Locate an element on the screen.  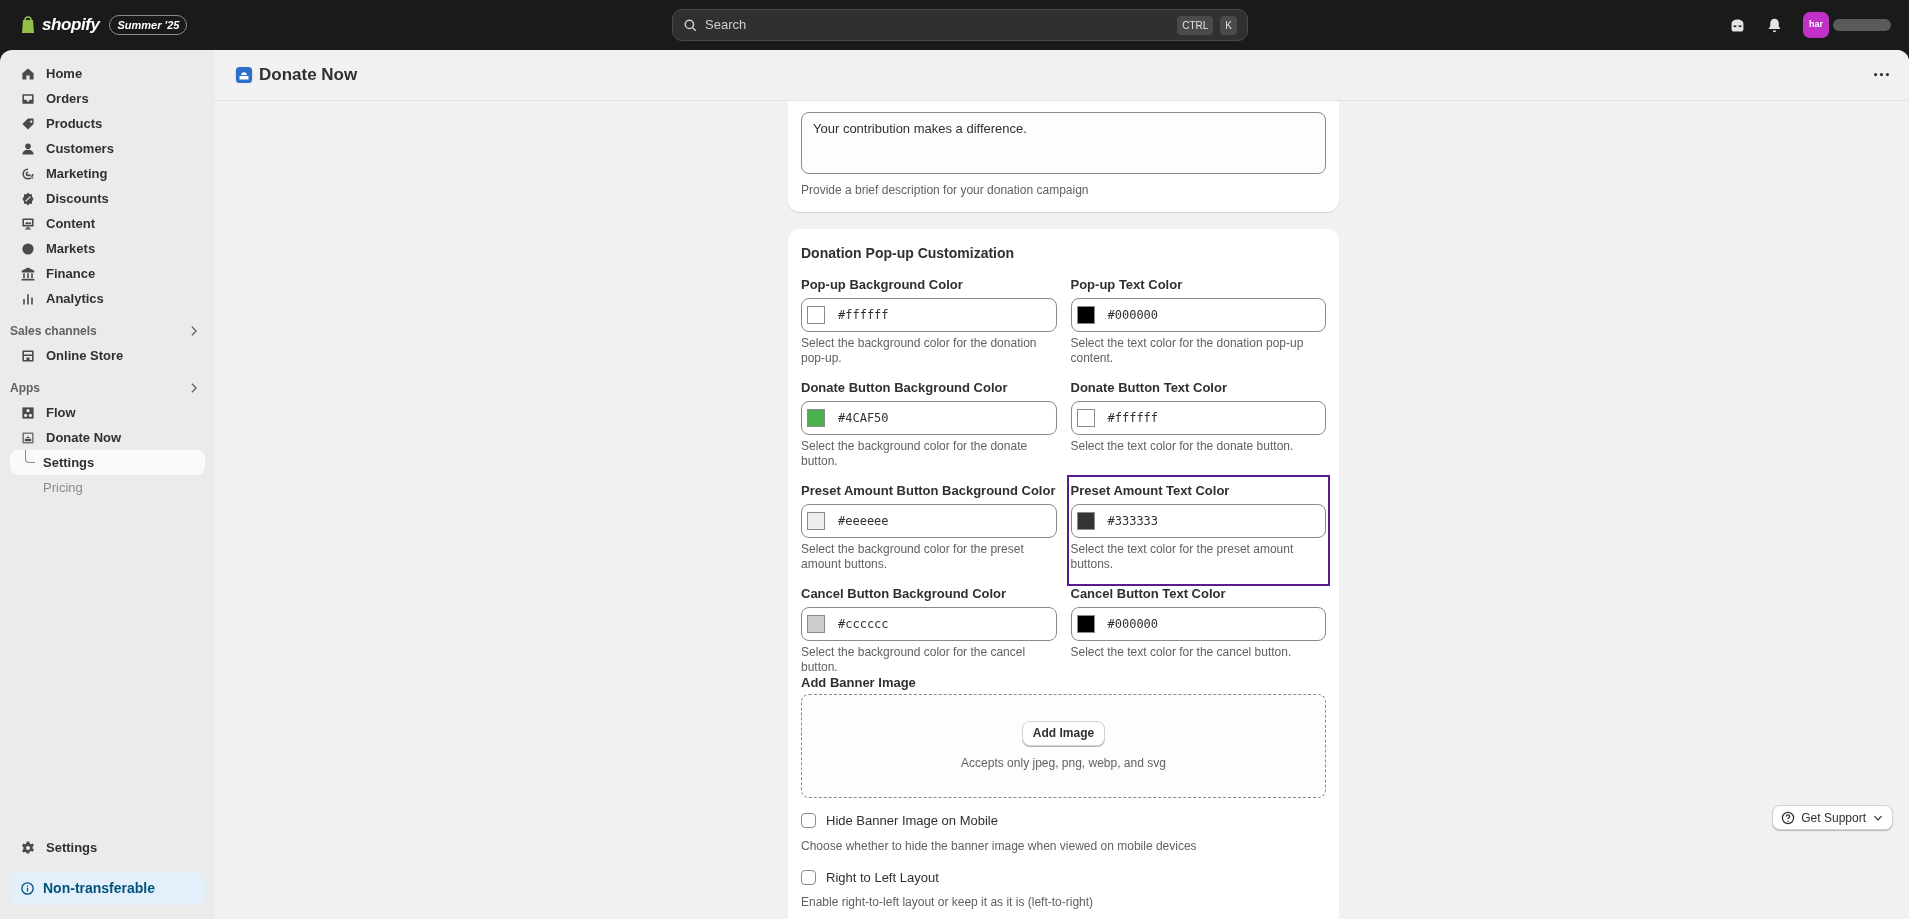
checkbox-label: Right to Left Layout is located at coordinates (882, 877).